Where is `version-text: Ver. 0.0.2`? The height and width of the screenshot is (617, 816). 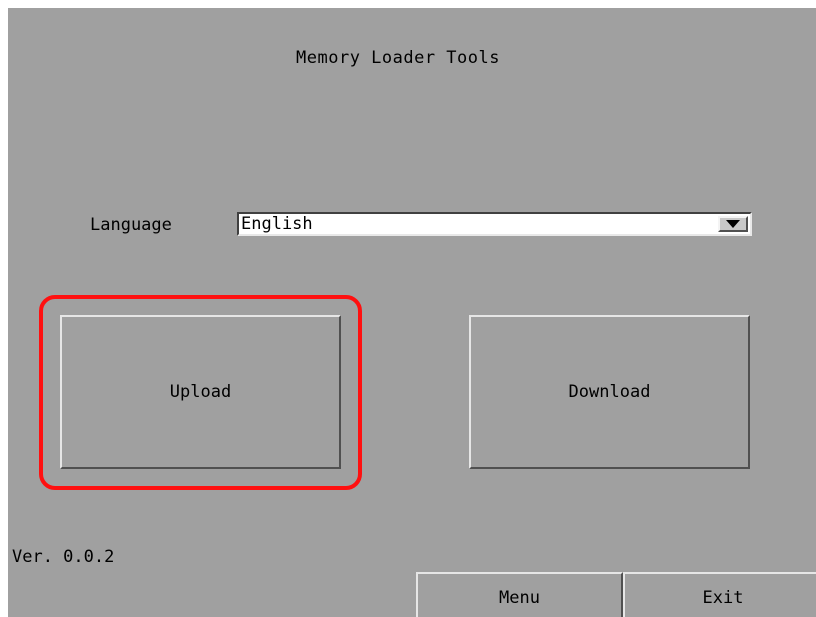 version-text: Ver. 0.0.2 is located at coordinates (63, 557).